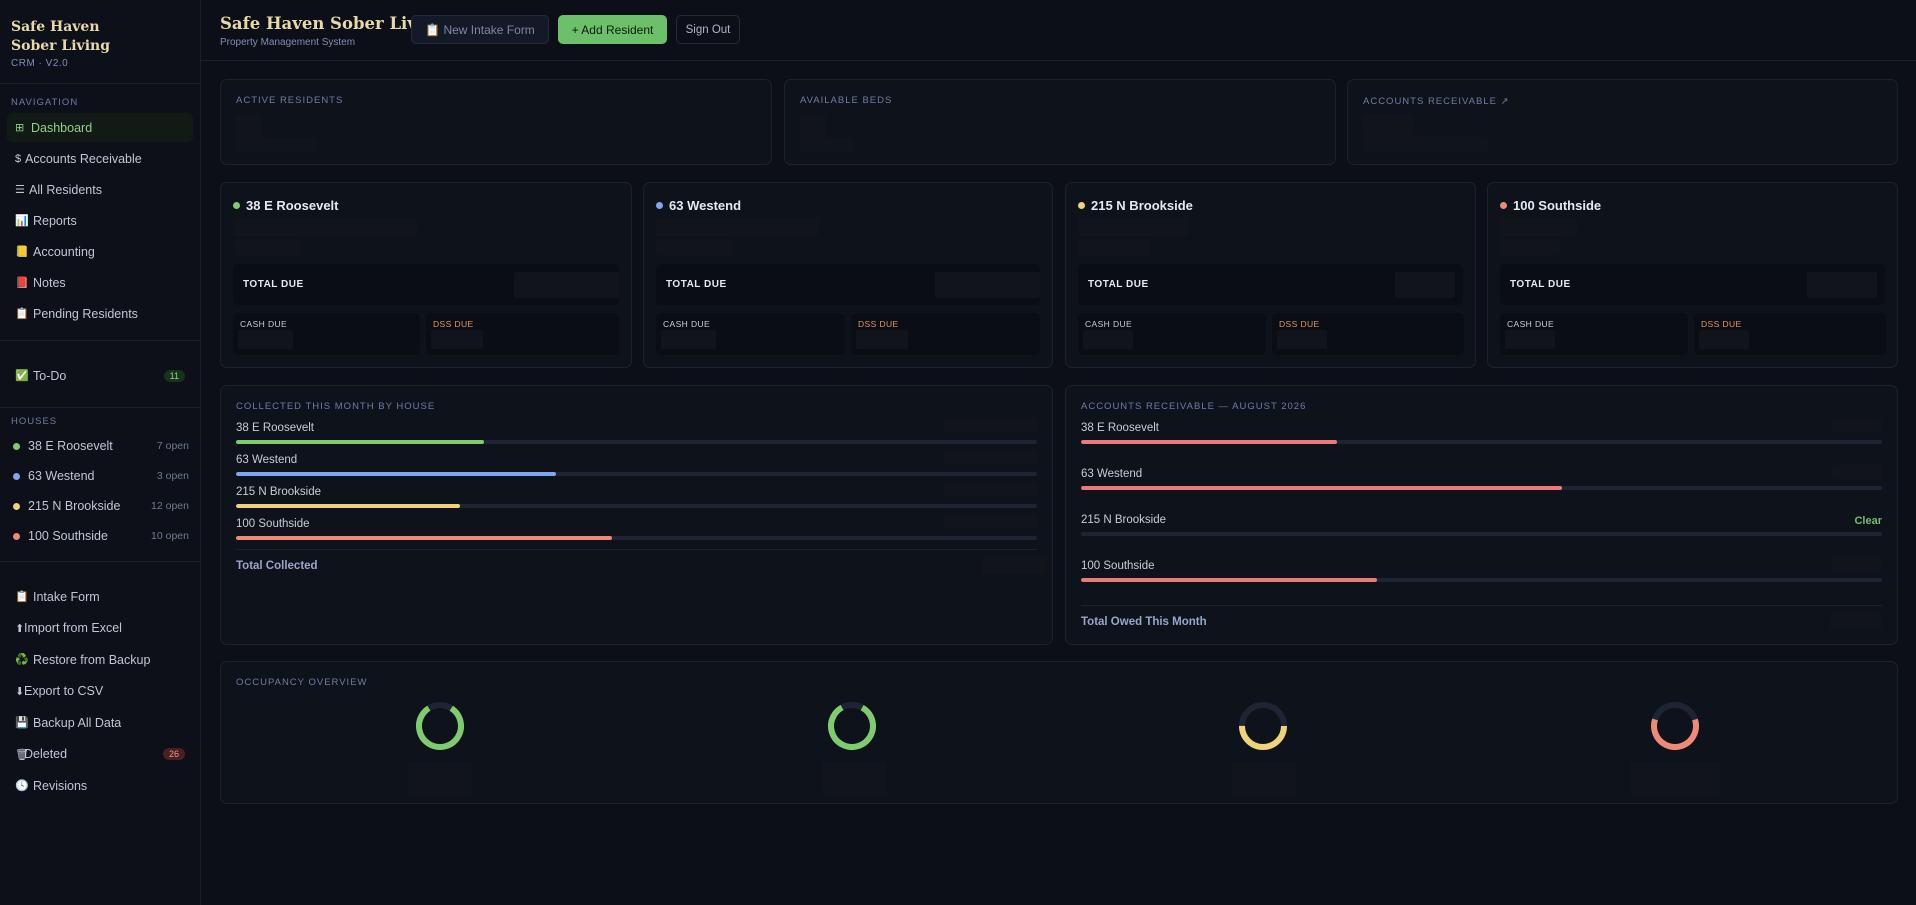 This screenshot has height=905, width=1916. What do you see at coordinates (100, 158) in the screenshot?
I see `sidebar-item-accounts-receivable: $ Accounts Receivable` at bounding box center [100, 158].